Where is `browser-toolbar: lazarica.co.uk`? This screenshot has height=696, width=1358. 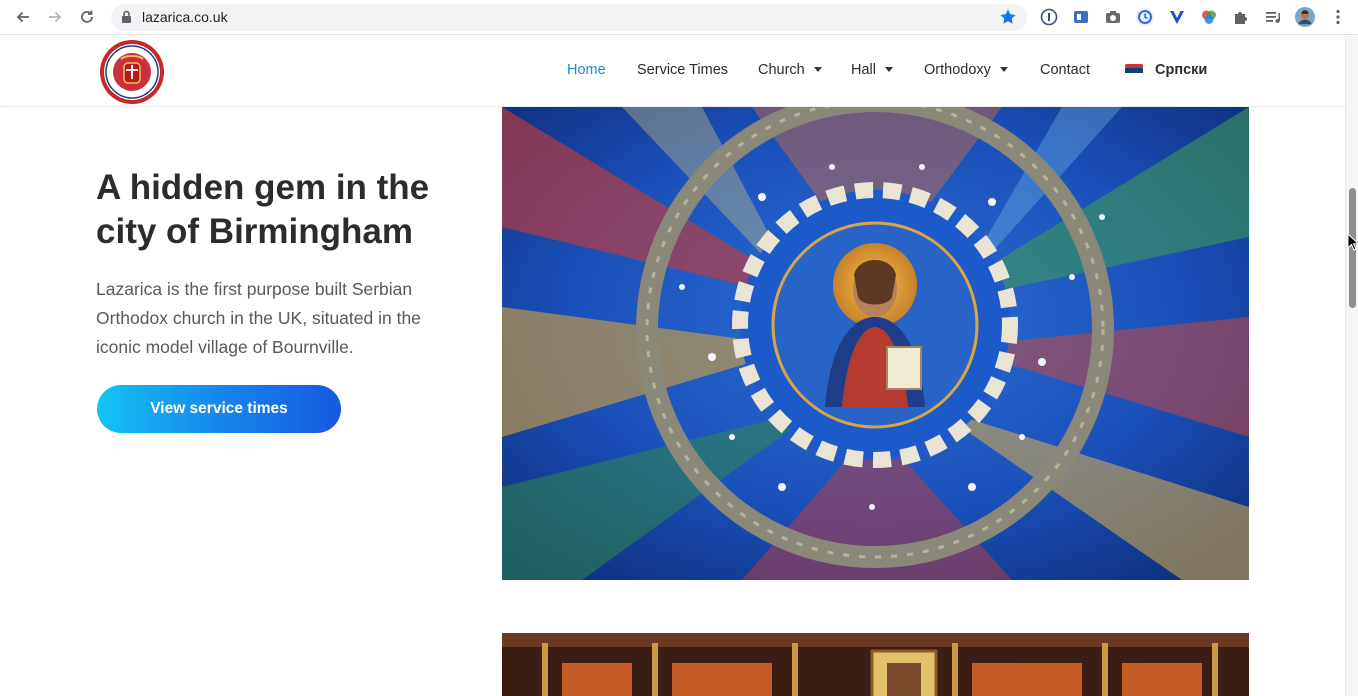
browser-toolbar: lazarica.co.uk is located at coordinates (679, 17).